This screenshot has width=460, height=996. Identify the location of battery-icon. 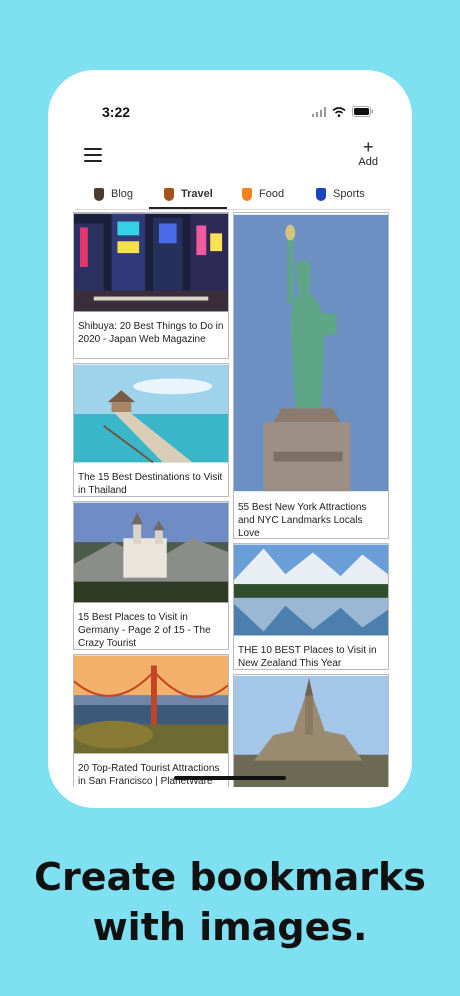
(362, 111).